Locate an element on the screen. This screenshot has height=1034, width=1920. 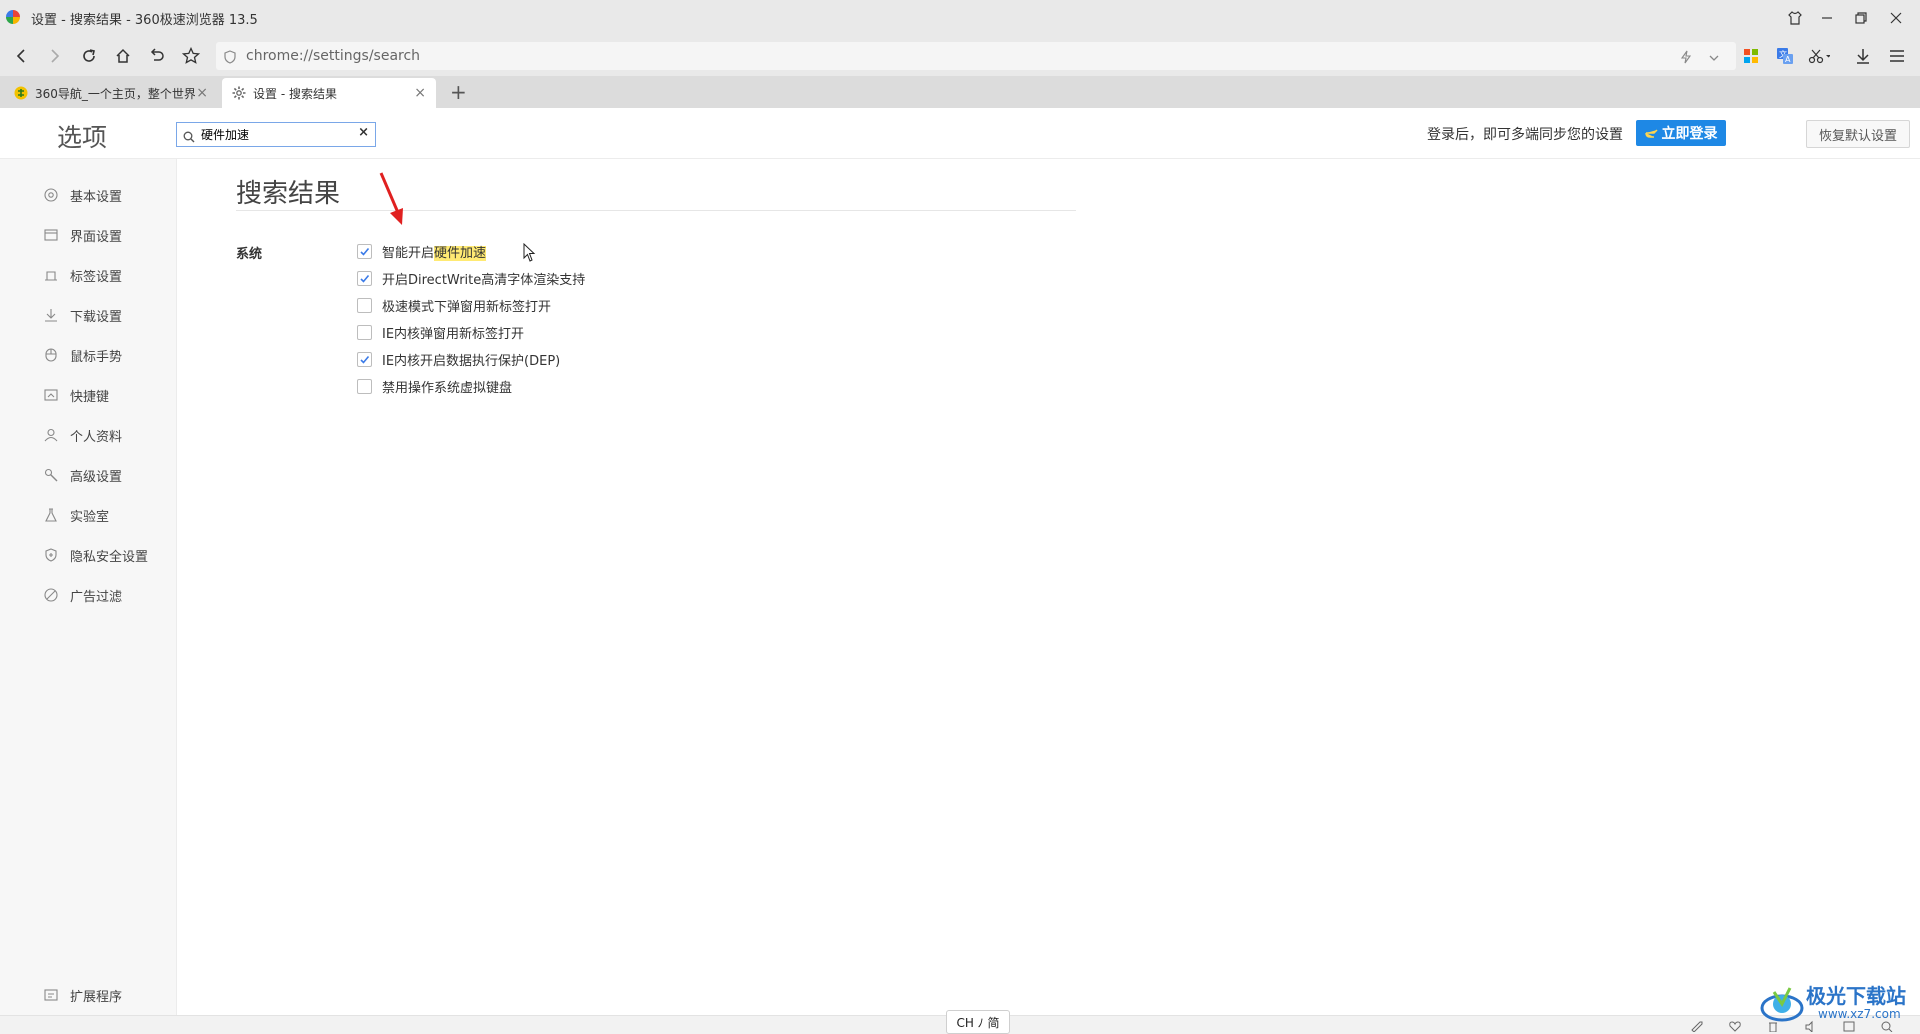
shield-icon is located at coordinates (51, 555).